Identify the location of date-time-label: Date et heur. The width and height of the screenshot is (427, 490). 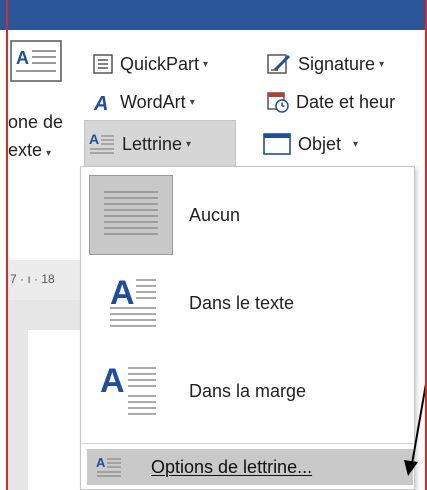
(346, 101).